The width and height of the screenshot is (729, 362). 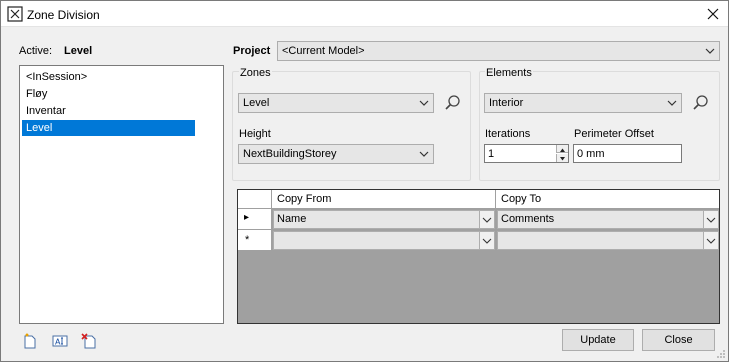 I want to click on active-value: Level, so click(x=78, y=51).